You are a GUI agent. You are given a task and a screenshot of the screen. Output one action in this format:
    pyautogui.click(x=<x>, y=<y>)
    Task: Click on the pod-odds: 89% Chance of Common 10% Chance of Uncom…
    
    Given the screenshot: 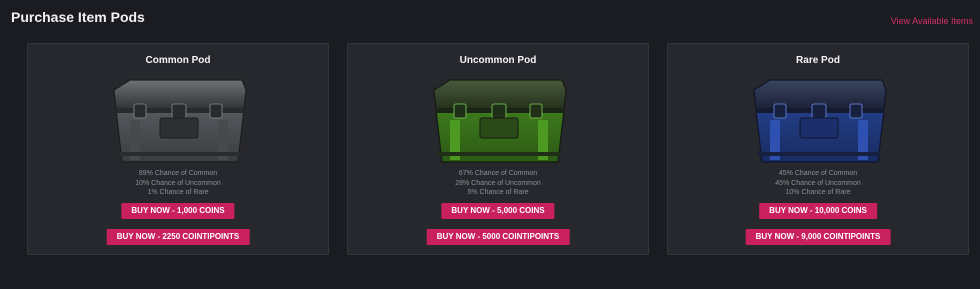 What is the action you would take?
    pyautogui.click(x=178, y=183)
    